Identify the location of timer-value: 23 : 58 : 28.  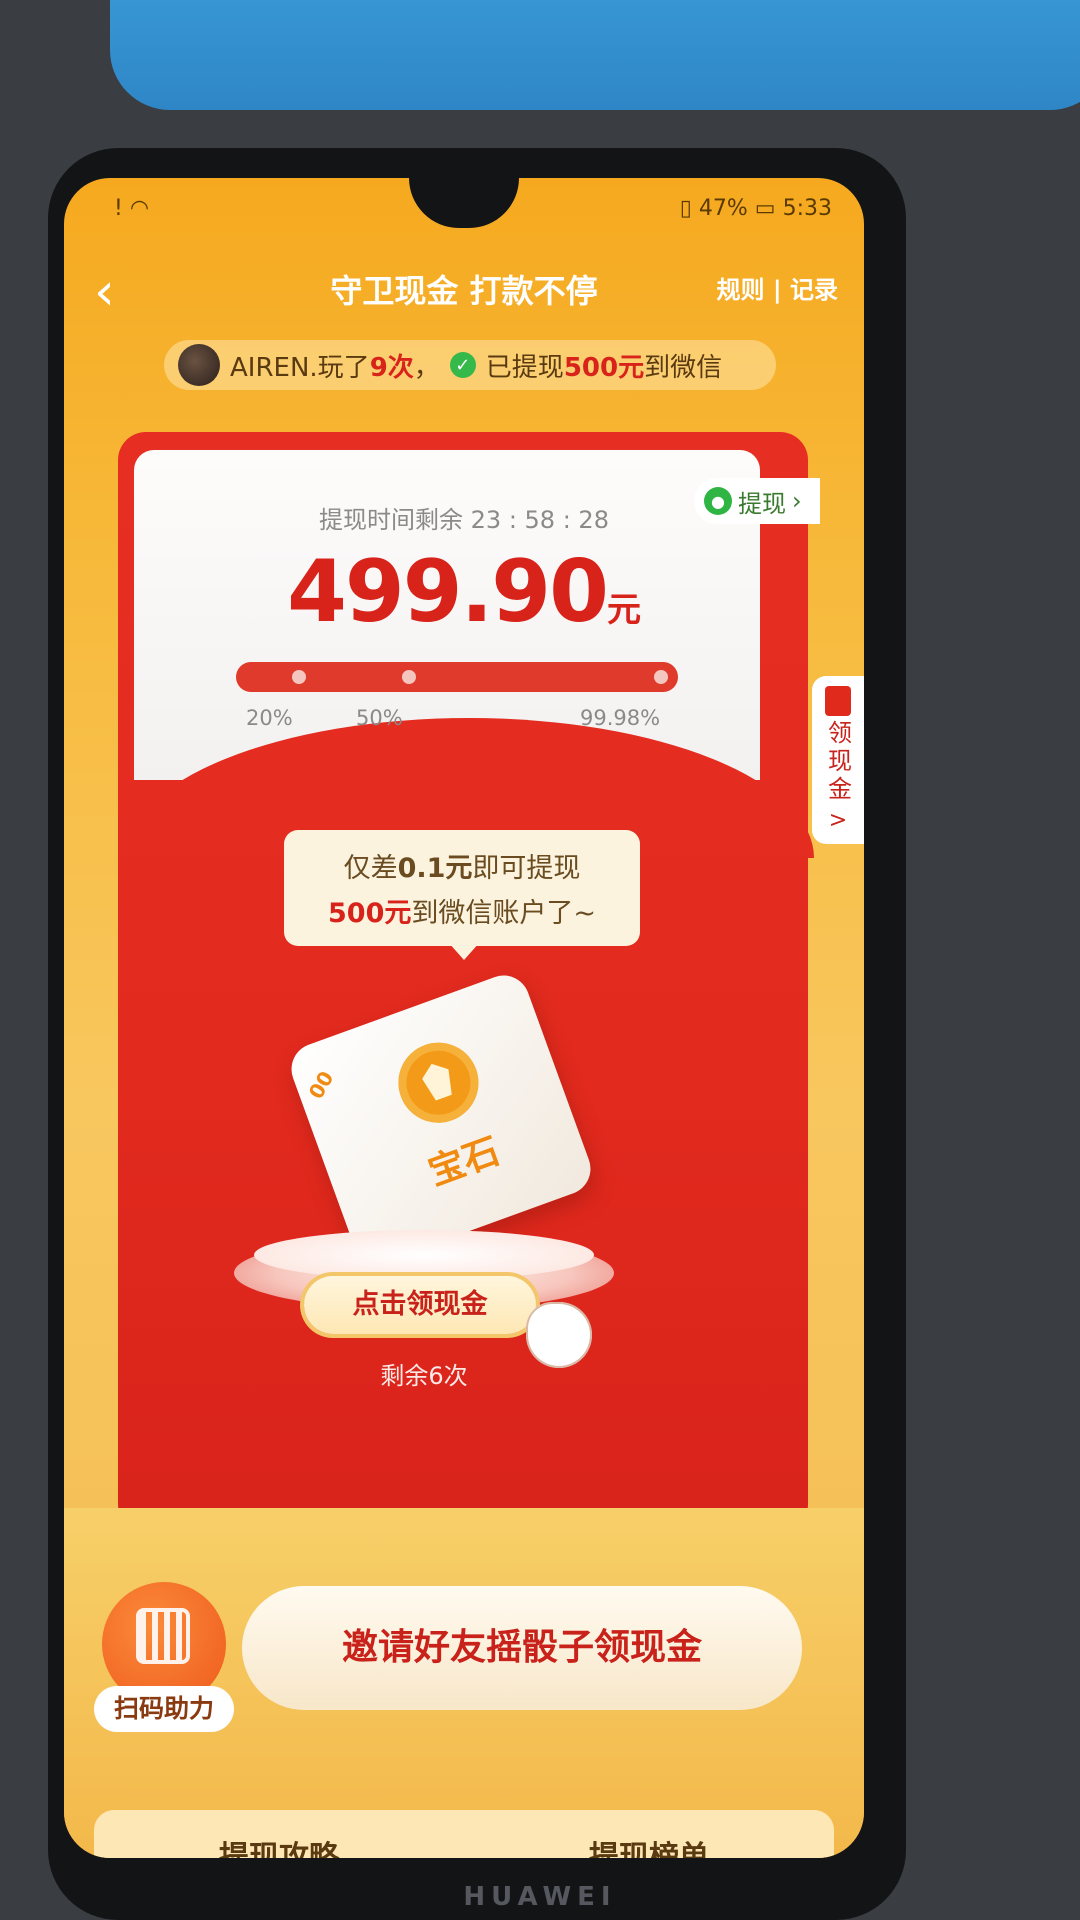
(539, 520).